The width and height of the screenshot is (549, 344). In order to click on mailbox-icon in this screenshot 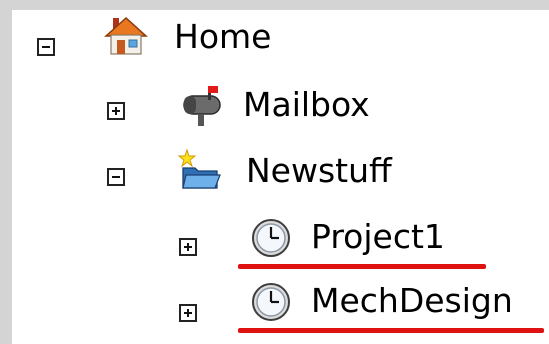, I will do `click(203, 105)`.